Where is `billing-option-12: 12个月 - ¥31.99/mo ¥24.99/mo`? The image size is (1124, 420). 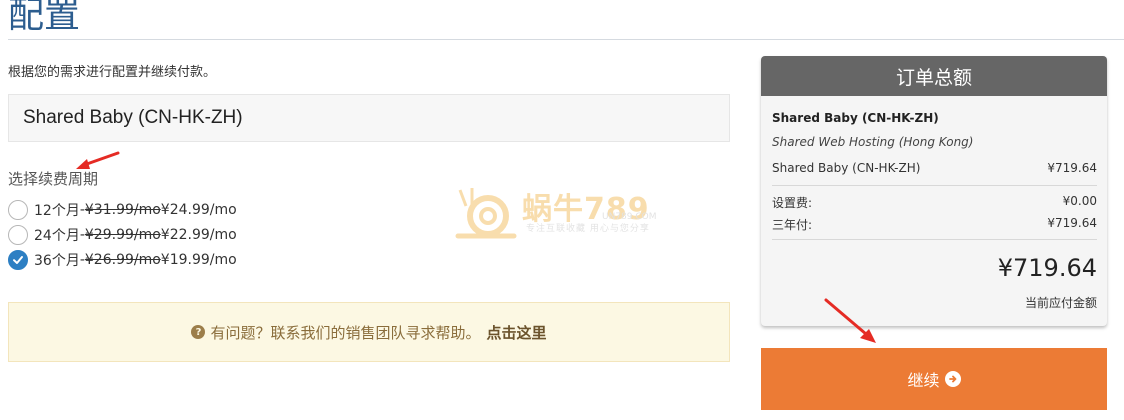
billing-option-12: 12个月 - ¥31.99/mo ¥24.99/mo is located at coordinates (122, 210).